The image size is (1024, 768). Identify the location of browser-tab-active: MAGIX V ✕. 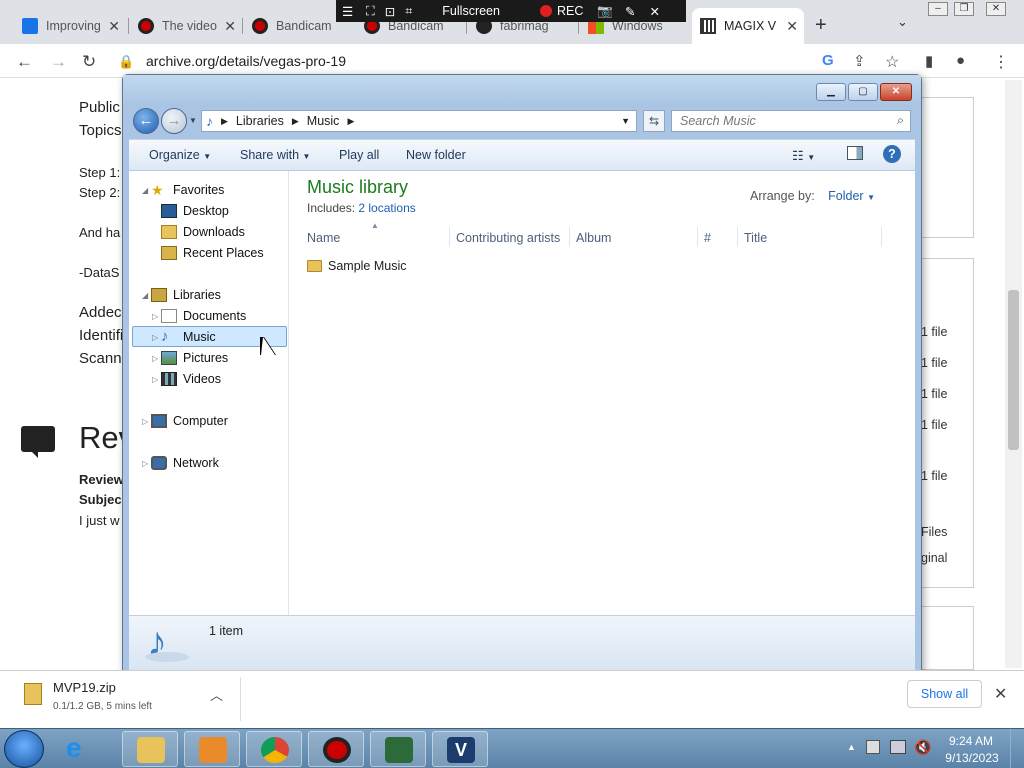
(748, 26).